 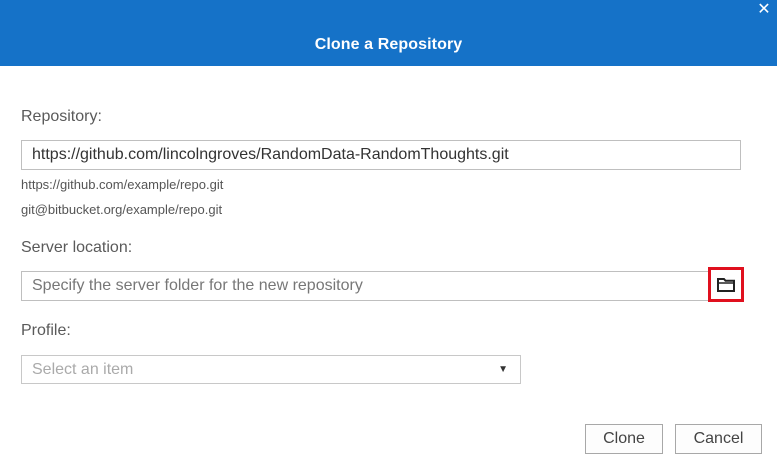 I want to click on cancel-button: Cancel, so click(x=718, y=439).